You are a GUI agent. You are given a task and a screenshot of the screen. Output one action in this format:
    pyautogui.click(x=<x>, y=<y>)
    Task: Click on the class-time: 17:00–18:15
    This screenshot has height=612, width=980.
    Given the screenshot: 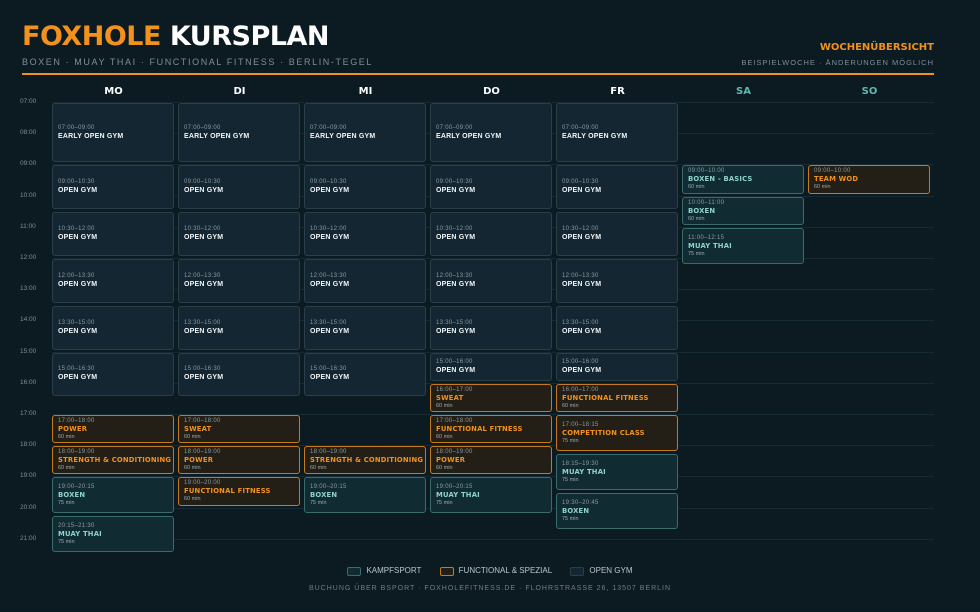 What is the action you would take?
    pyautogui.click(x=580, y=425)
    